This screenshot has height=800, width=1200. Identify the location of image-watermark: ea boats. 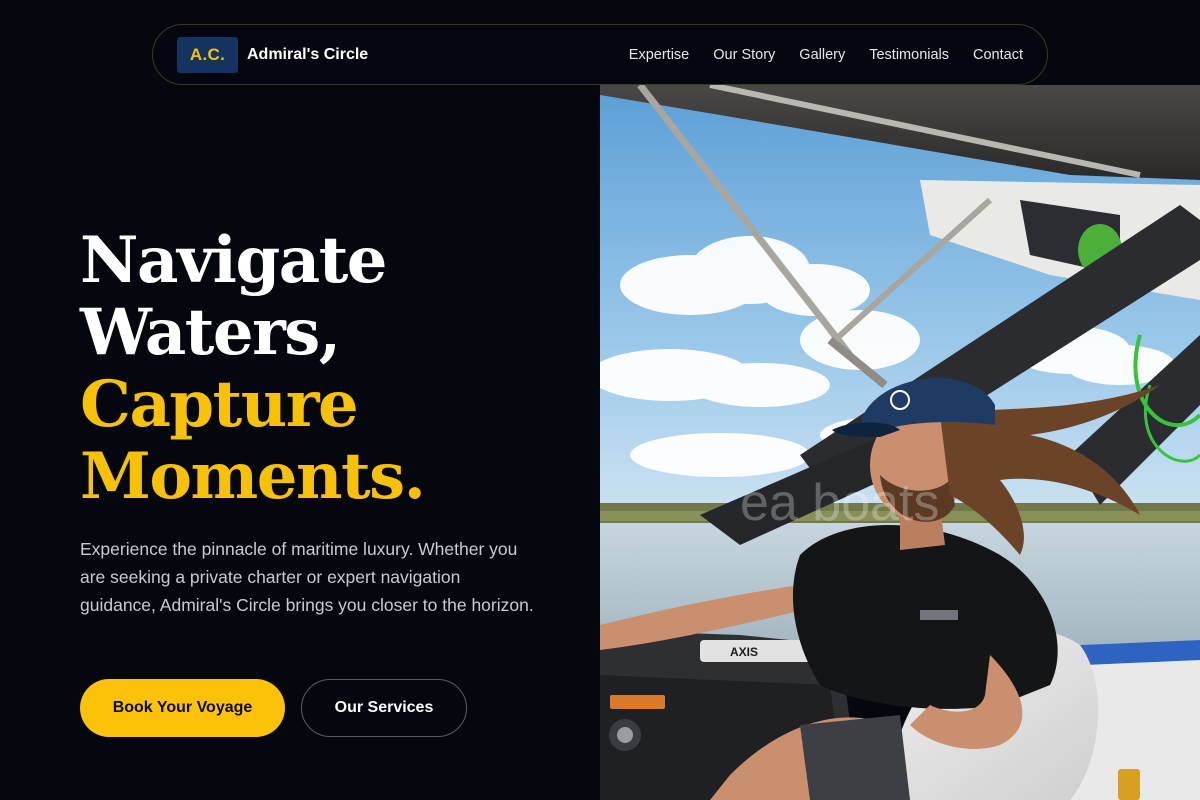
(840, 503).